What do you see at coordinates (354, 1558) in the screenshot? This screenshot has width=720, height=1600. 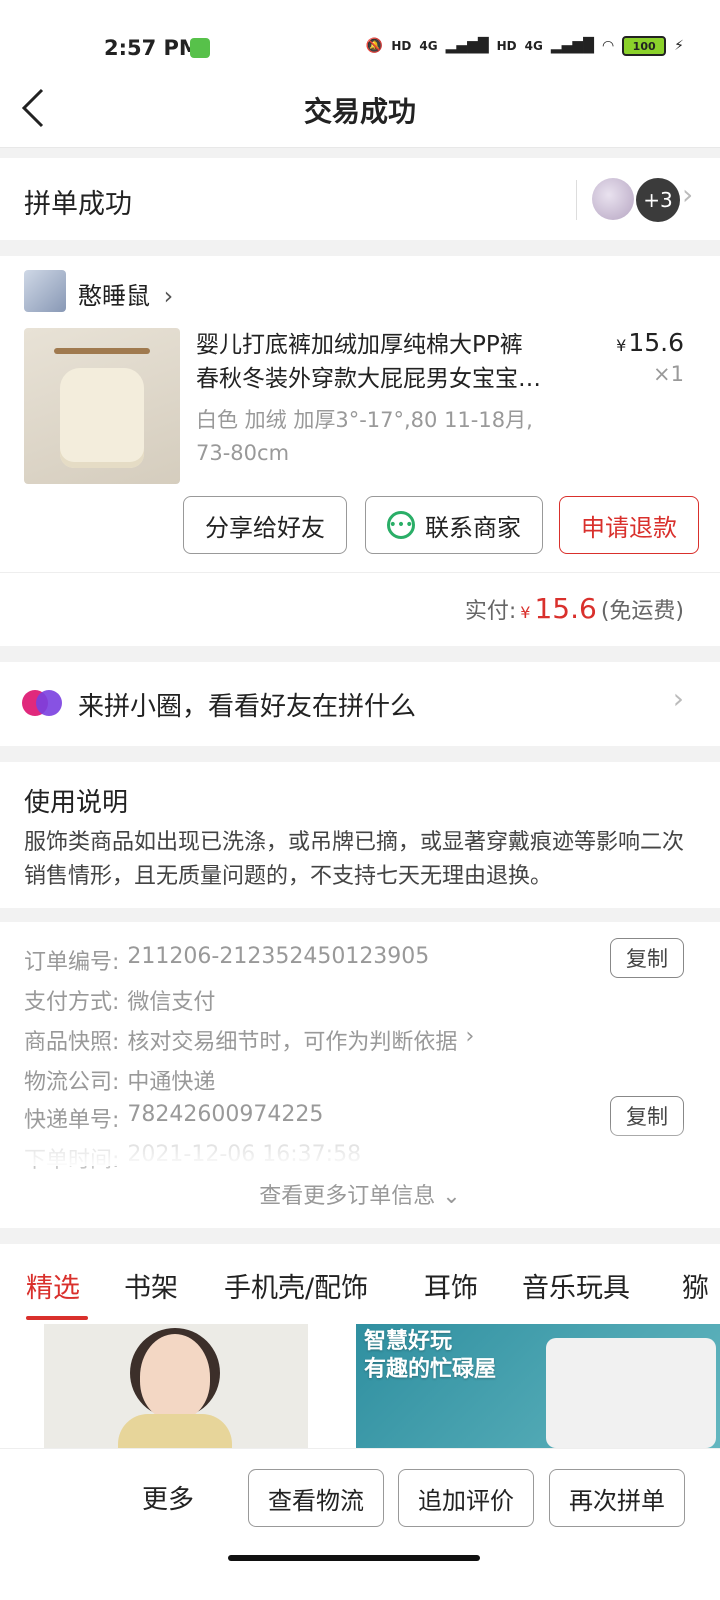 I see `home-indicator` at bounding box center [354, 1558].